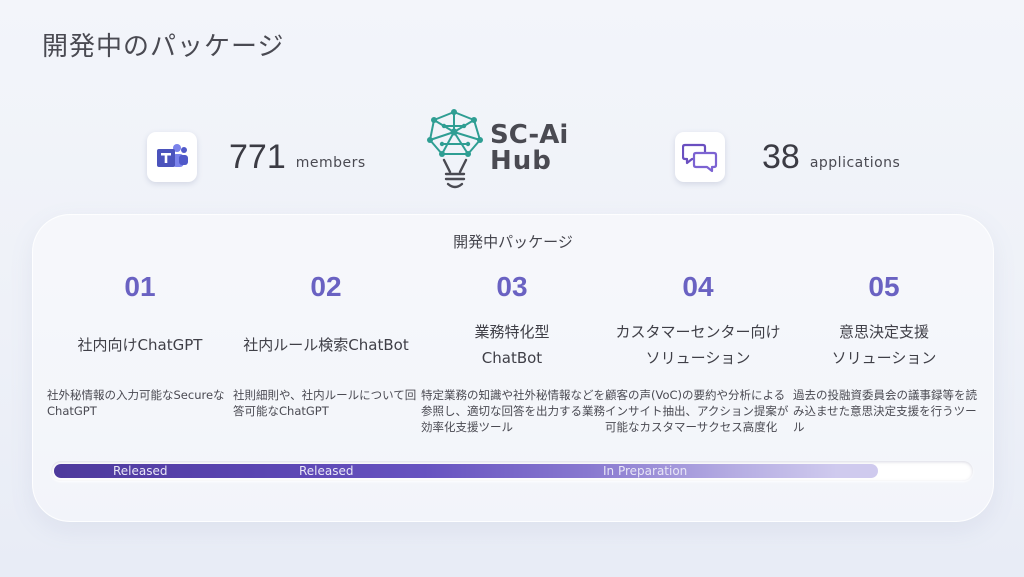  Describe the element at coordinates (512, 286) in the screenshot. I see `package-number: 03` at that location.